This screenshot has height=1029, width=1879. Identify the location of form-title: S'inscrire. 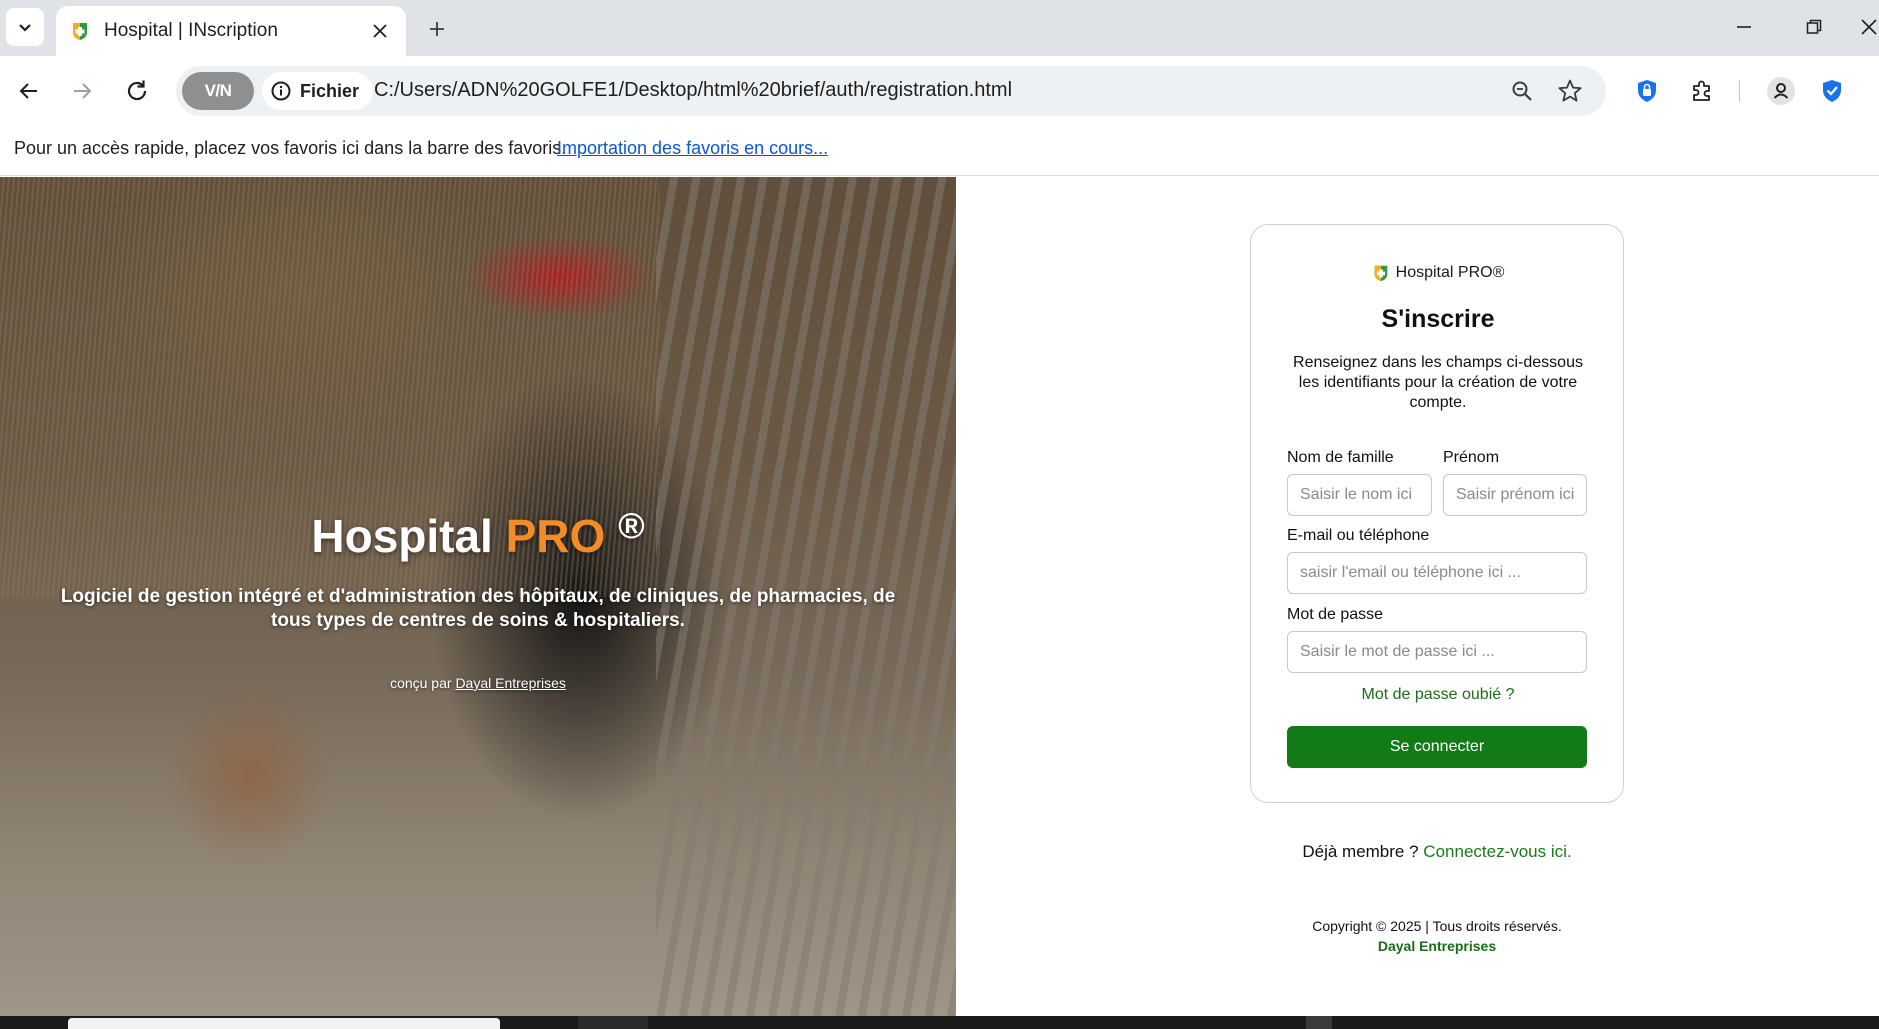
(1438, 319).